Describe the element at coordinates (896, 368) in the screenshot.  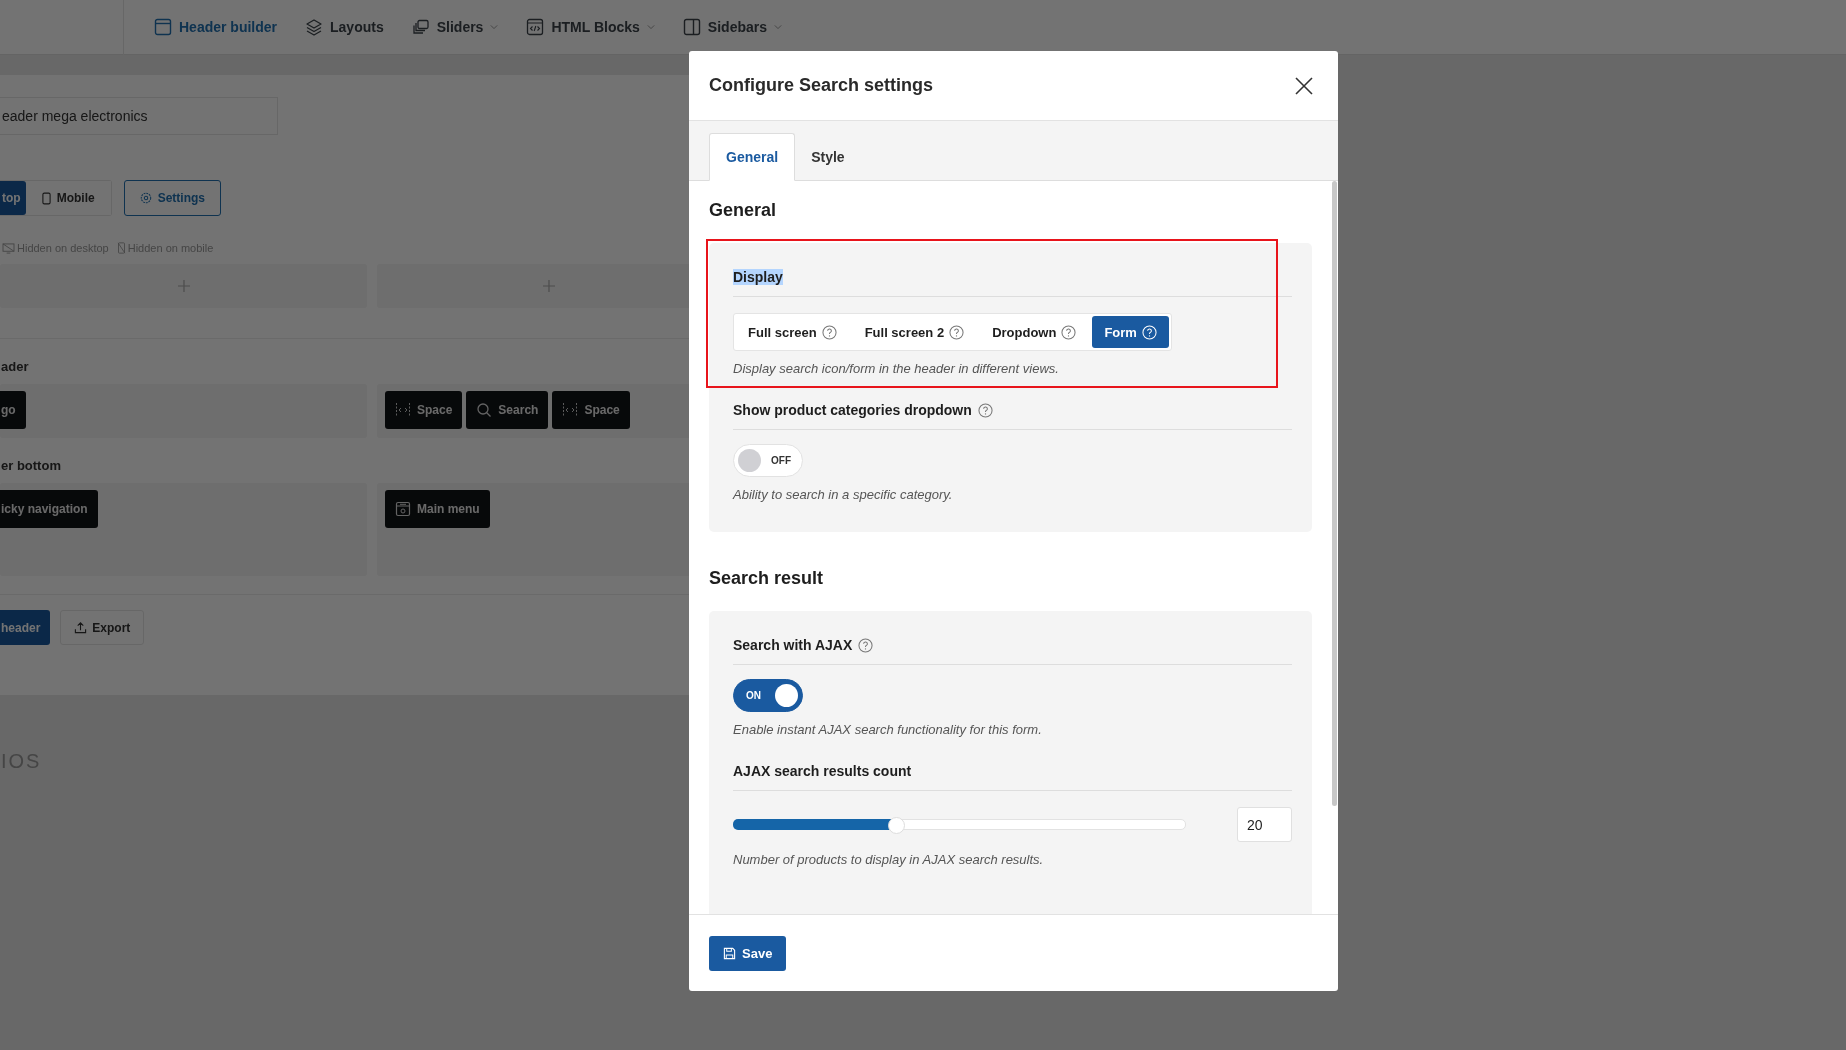
I see `help-text: Display search icon/form in the header in different views.` at that location.